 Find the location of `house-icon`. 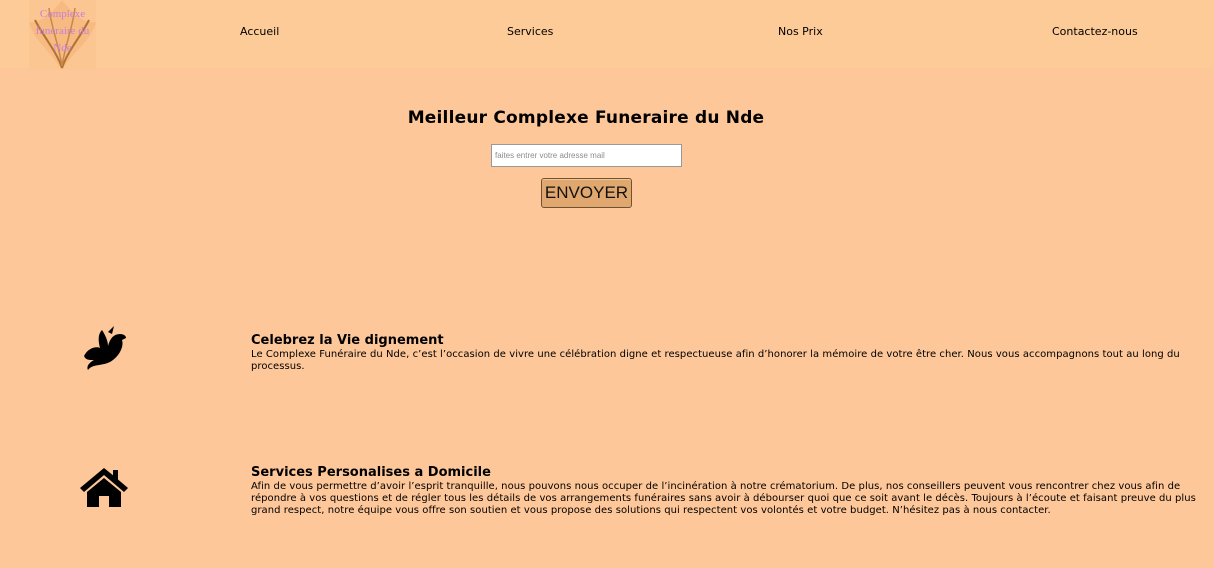

house-icon is located at coordinates (104, 489).